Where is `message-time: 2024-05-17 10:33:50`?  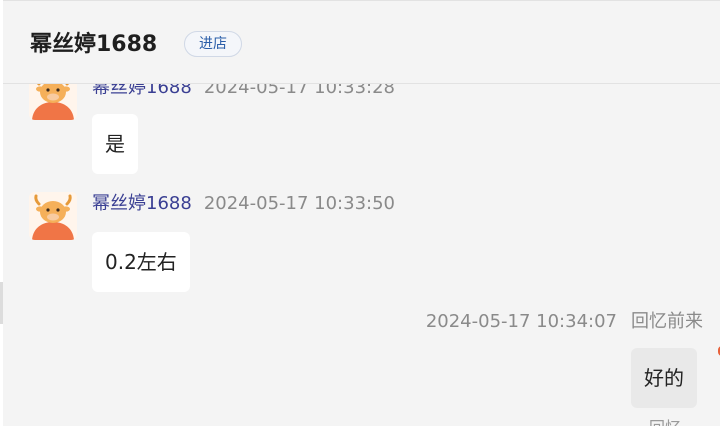 message-time: 2024-05-17 10:33:50 is located at coordinates (299, 203).